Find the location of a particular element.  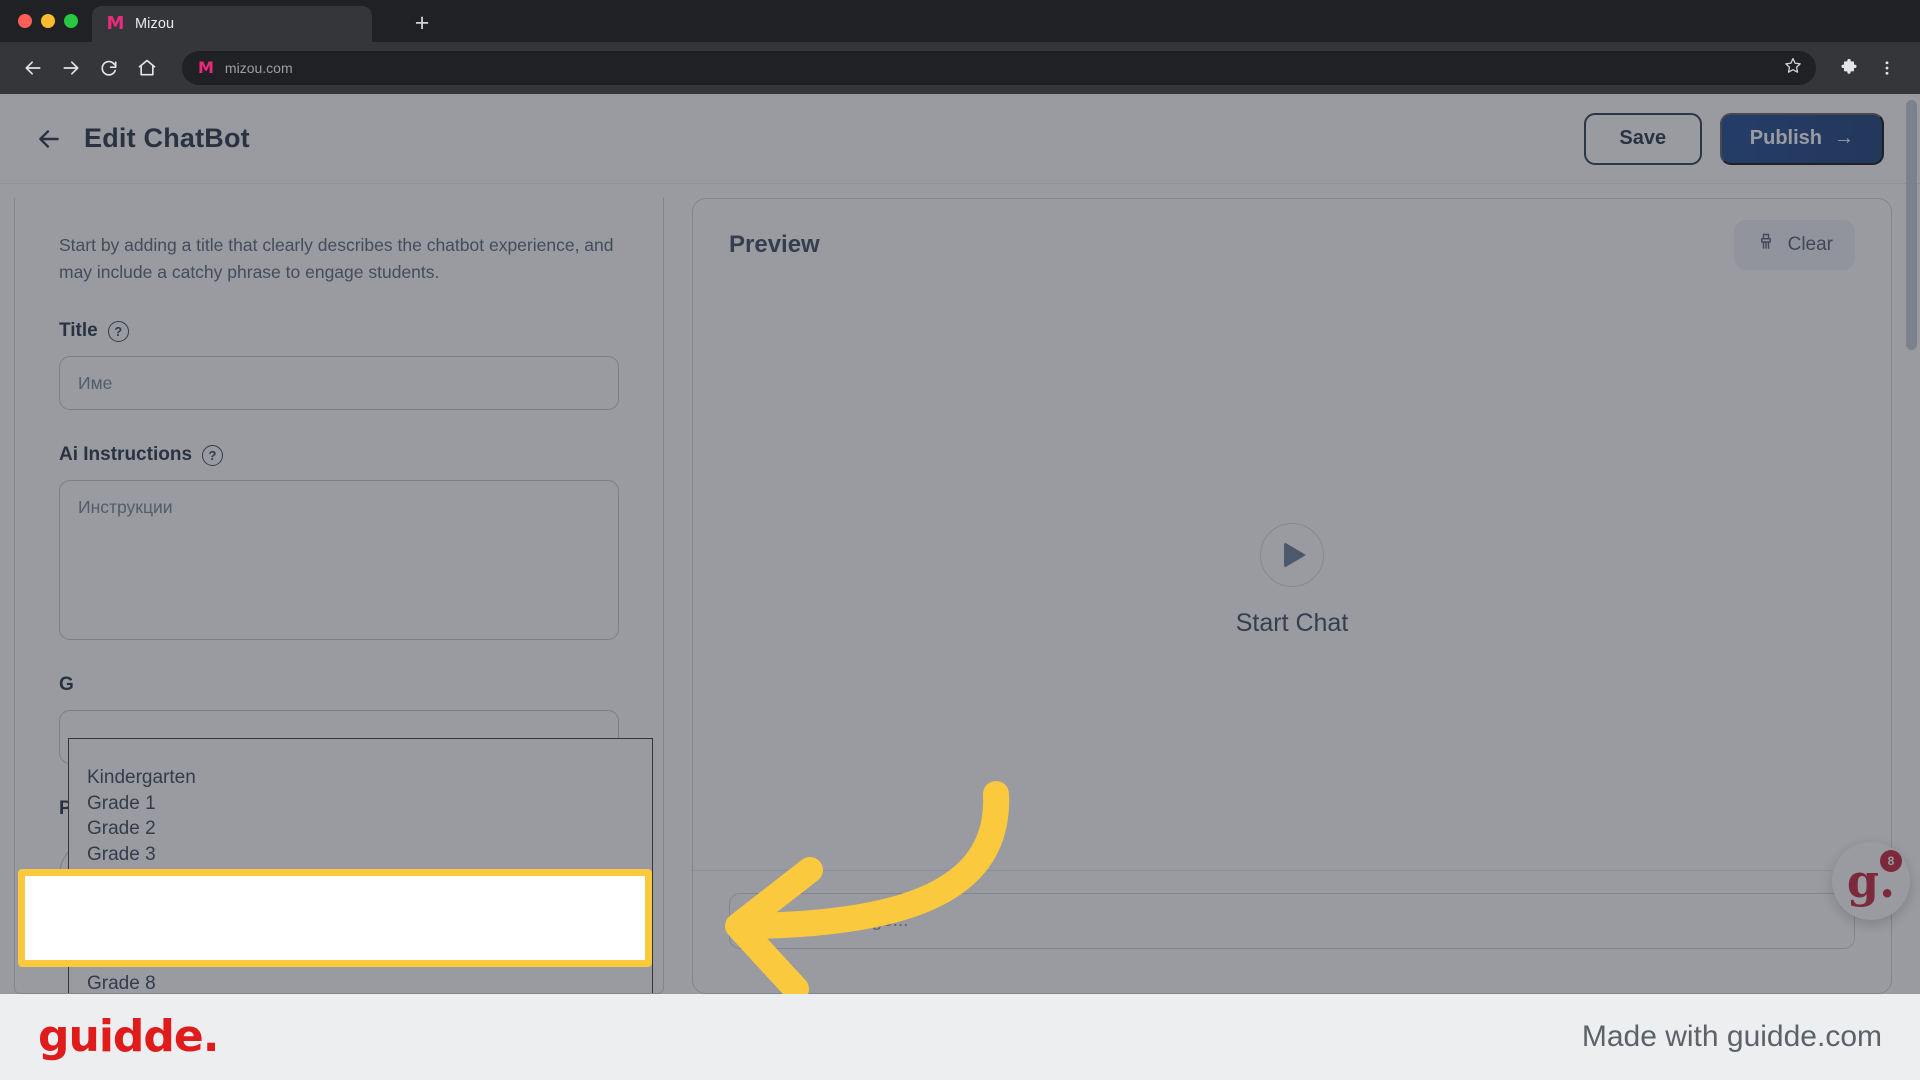

instructions-label-text: Ai Instructions is located at coordinates (126, 455).